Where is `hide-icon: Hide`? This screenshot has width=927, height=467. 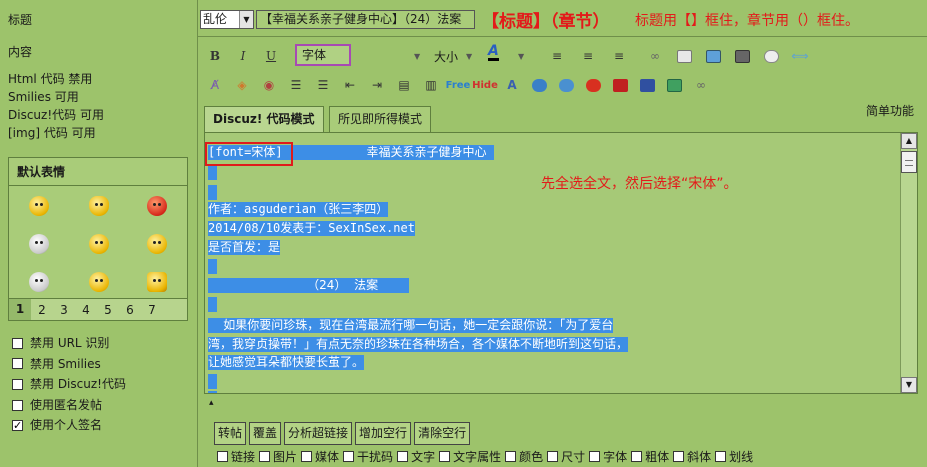 hide-icon: Hide is located at coordinates (485, 85).